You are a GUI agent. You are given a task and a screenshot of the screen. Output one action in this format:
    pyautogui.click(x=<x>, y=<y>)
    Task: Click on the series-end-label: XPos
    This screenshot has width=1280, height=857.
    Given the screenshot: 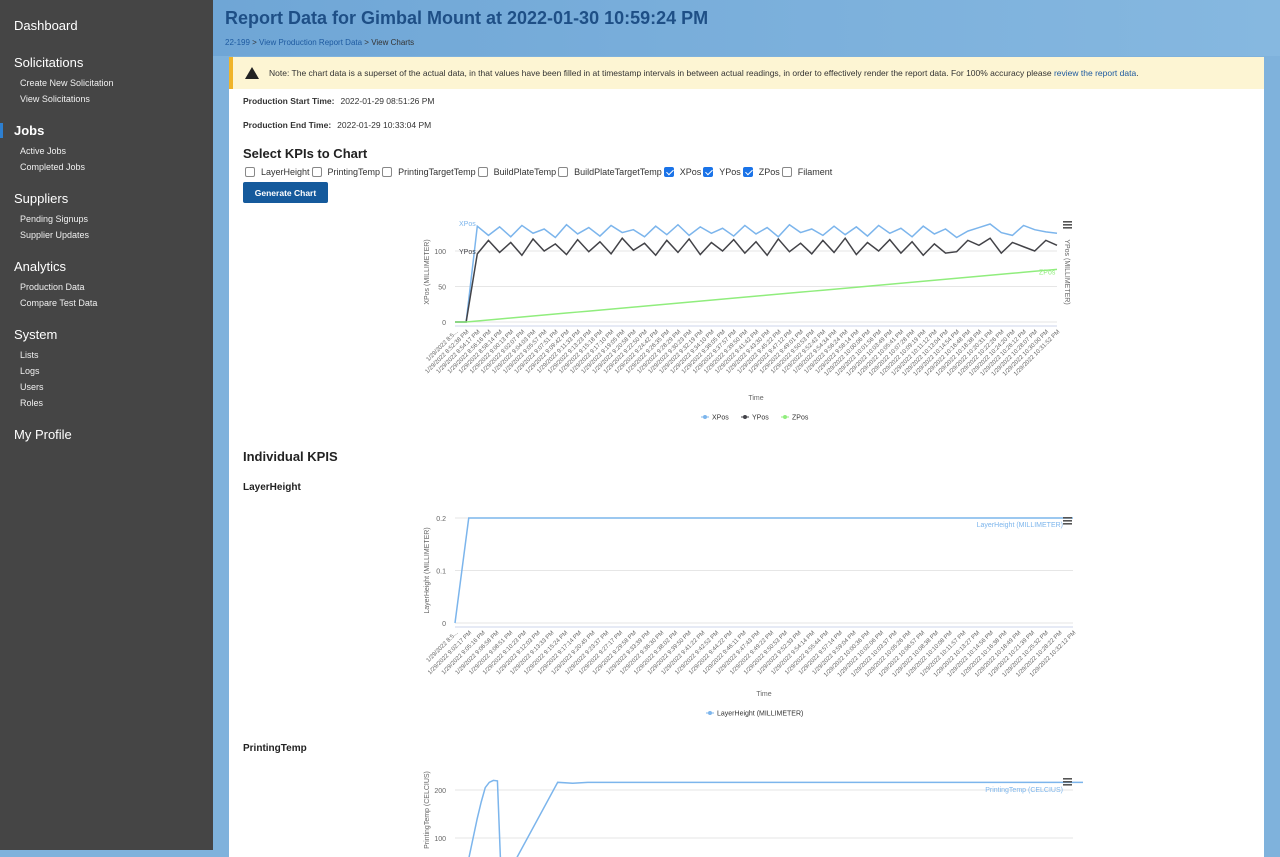 What is the action you would take?
    pyautogui.click(x=467, y=224)
    